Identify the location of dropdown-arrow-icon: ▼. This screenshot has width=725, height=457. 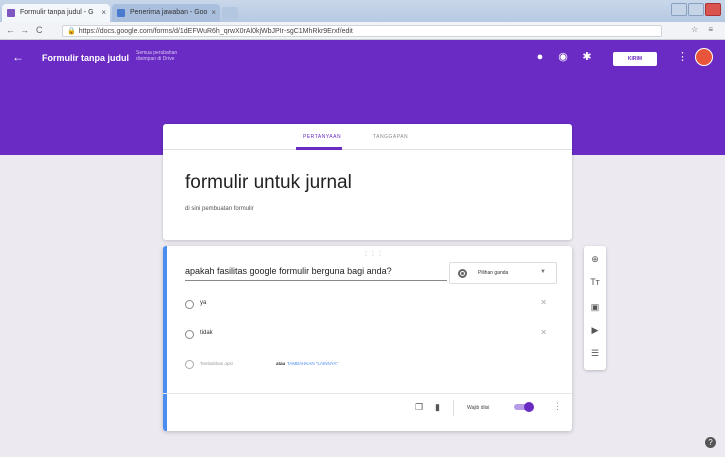
(543, 272).